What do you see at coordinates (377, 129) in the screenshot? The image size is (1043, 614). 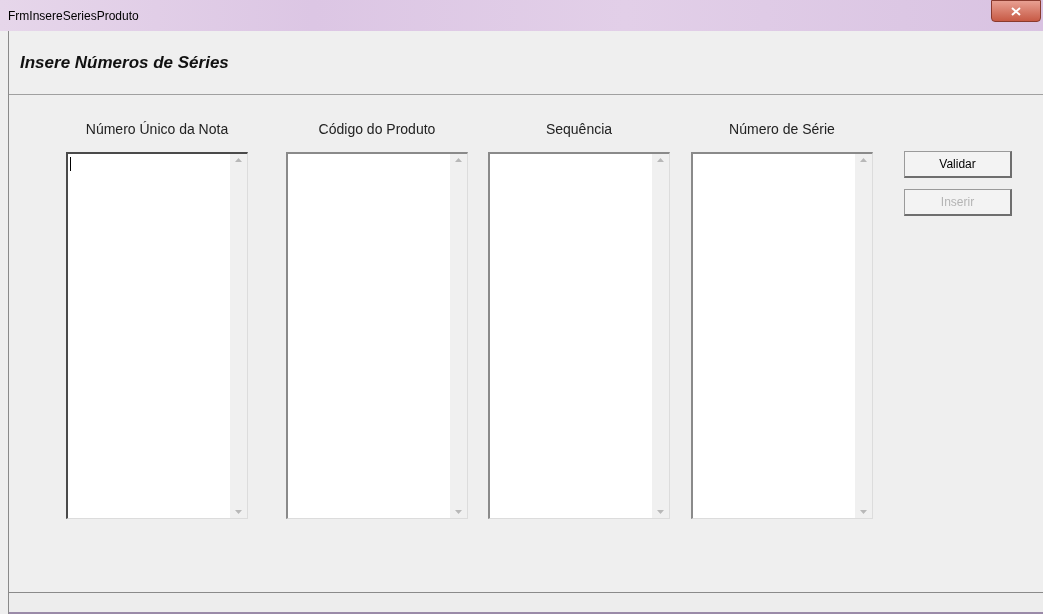 I see `column-label: Código do Produto` at bounding box center [377, 129].